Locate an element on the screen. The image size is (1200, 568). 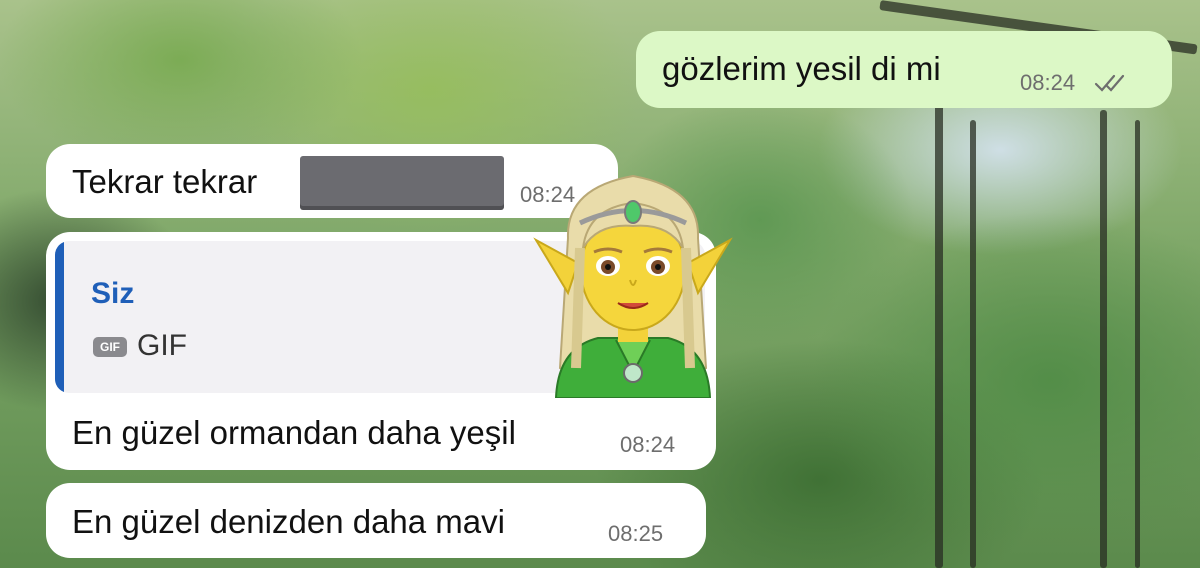
double-check-icon is located at coordinates (1109, 83).